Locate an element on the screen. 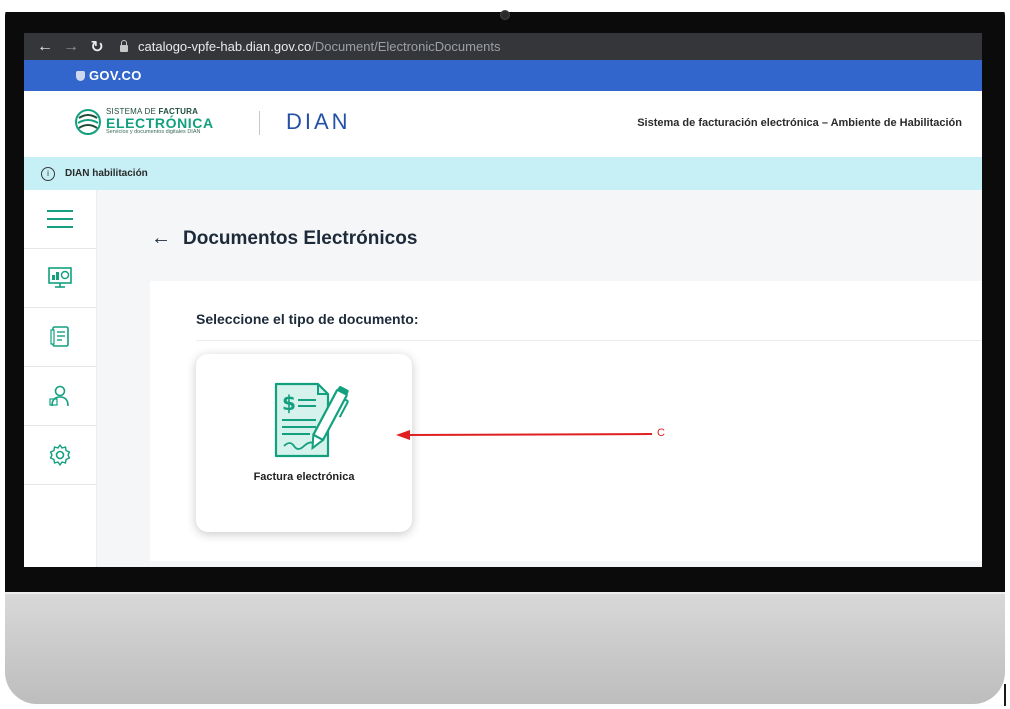 The height and width of the screenshot is (709, 1010). sidebar-item-documents is located at coordinates (60, 337).